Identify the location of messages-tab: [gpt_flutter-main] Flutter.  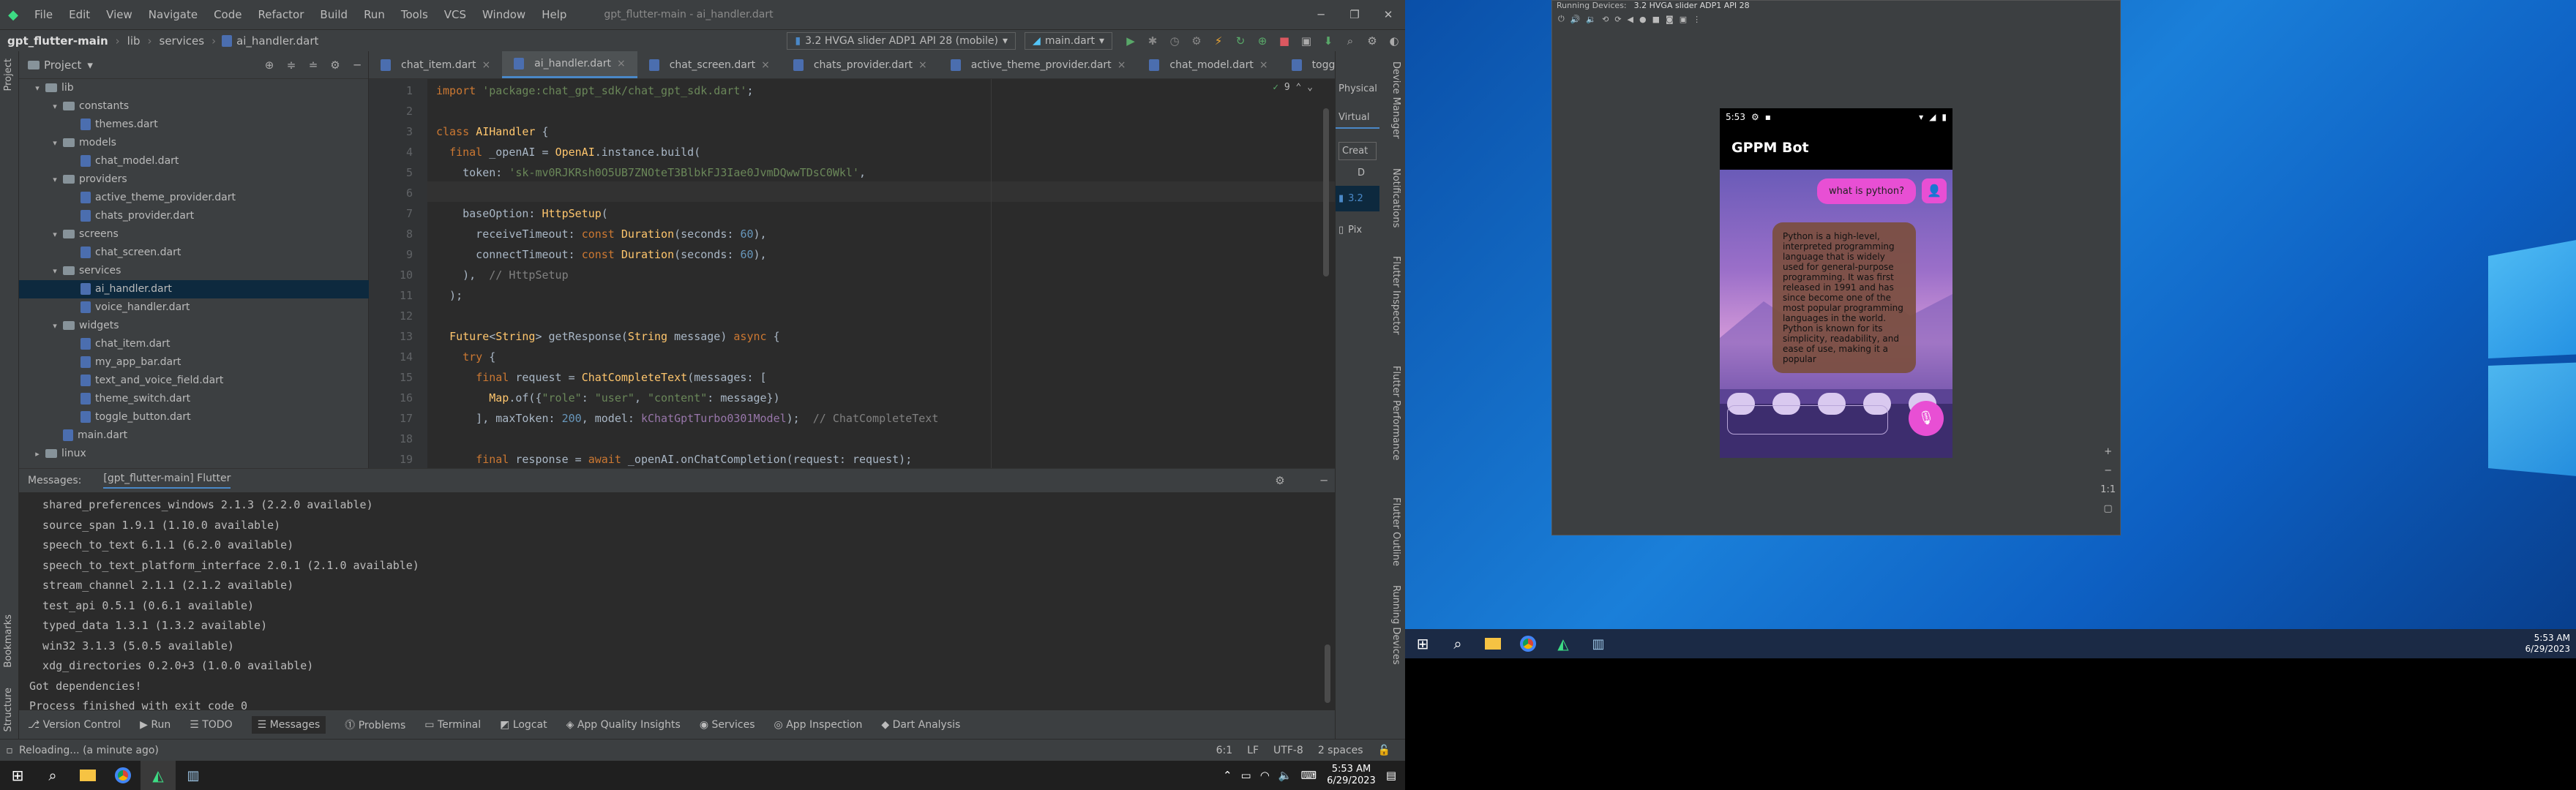
(167, 481).